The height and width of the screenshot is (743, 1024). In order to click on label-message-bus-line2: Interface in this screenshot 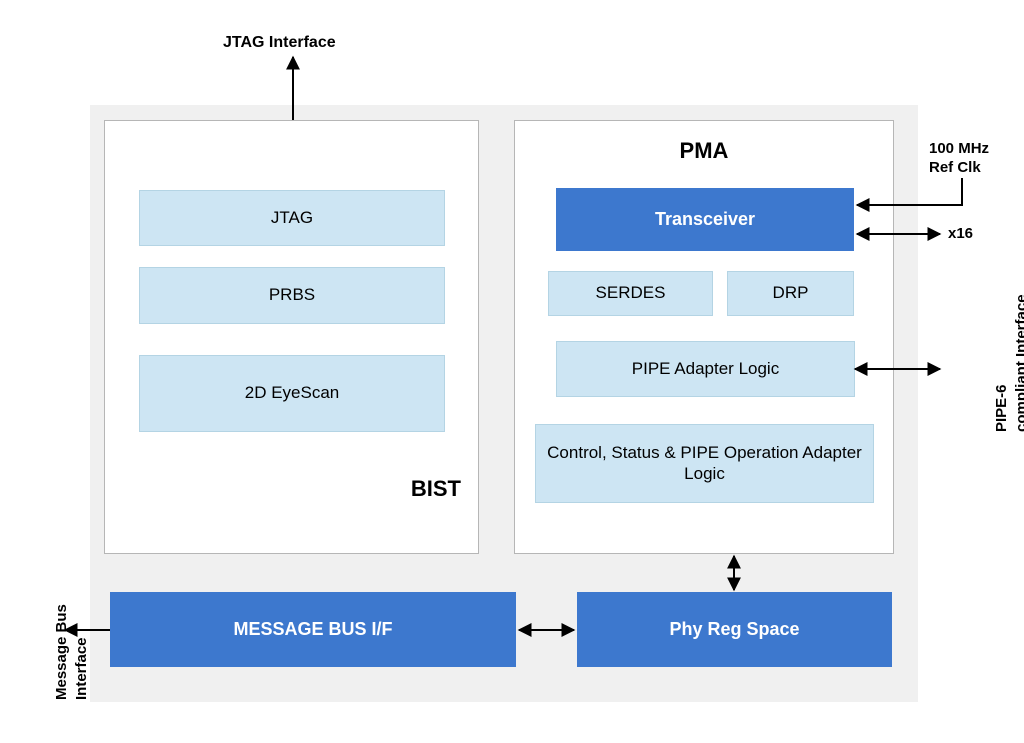, I will do `click(81, 668)`.